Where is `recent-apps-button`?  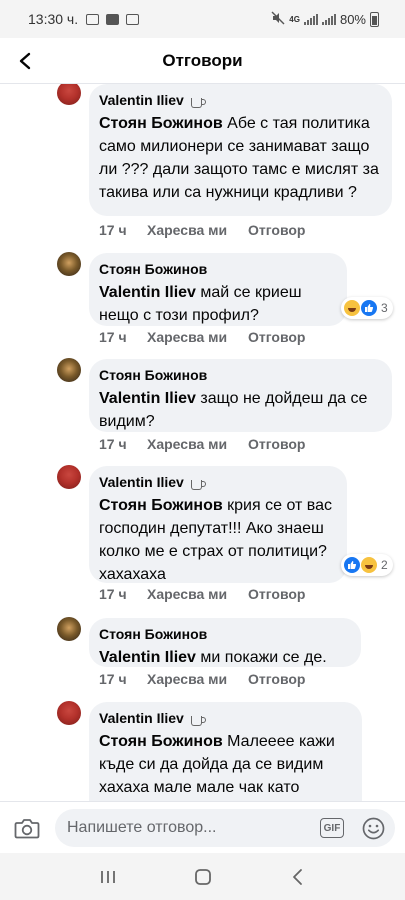 recent-apps-button is located at coordinates (108, 877).